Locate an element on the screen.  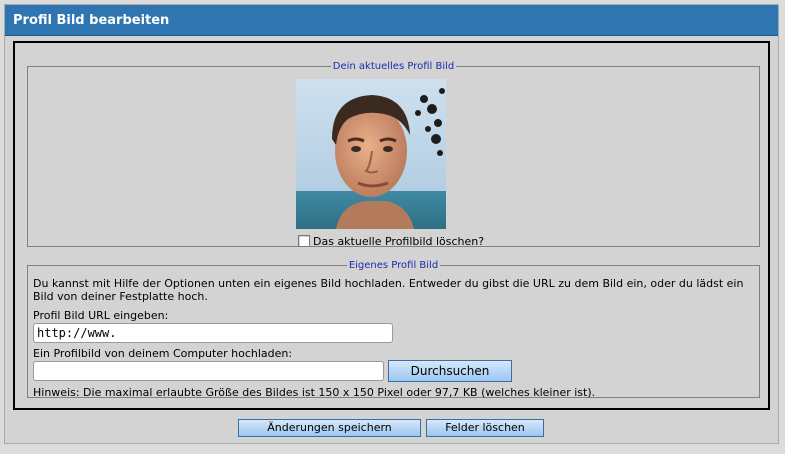
browse-button: Durchsuchen is located at coordinates (450, 371).